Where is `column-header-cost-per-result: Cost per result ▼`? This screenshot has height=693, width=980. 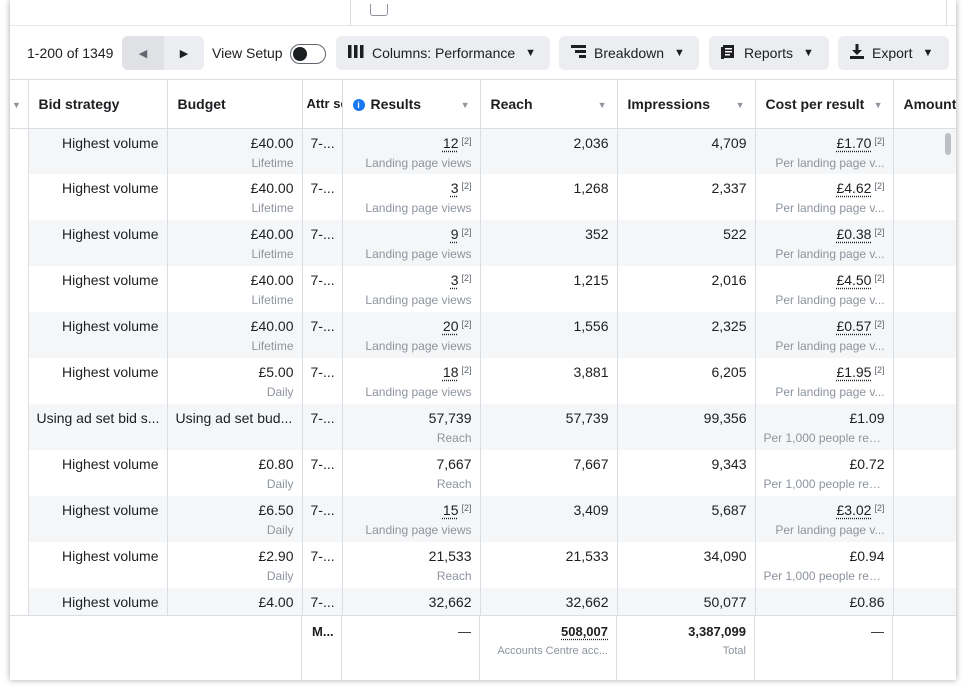 column-header-cost-per-result: Cost per result ▼ is located at coordinates (824, 104).